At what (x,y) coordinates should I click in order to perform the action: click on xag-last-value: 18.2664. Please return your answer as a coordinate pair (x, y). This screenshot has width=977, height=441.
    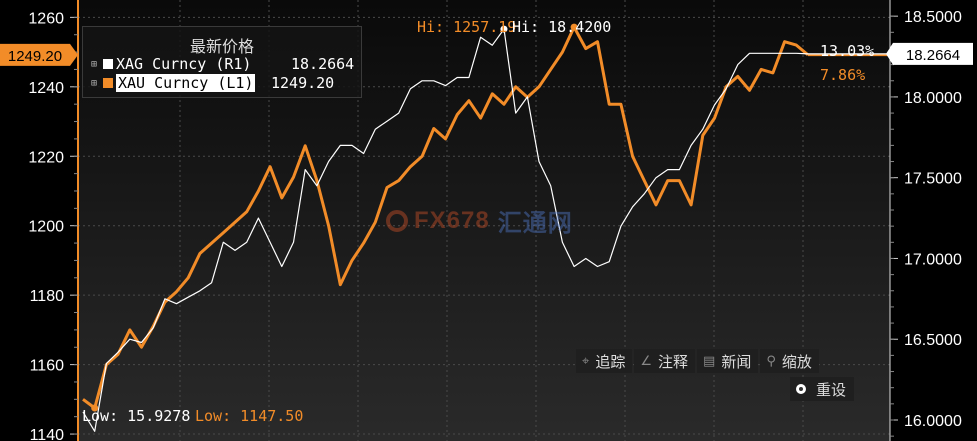
    Looking at the image, I should click on (933, 55).